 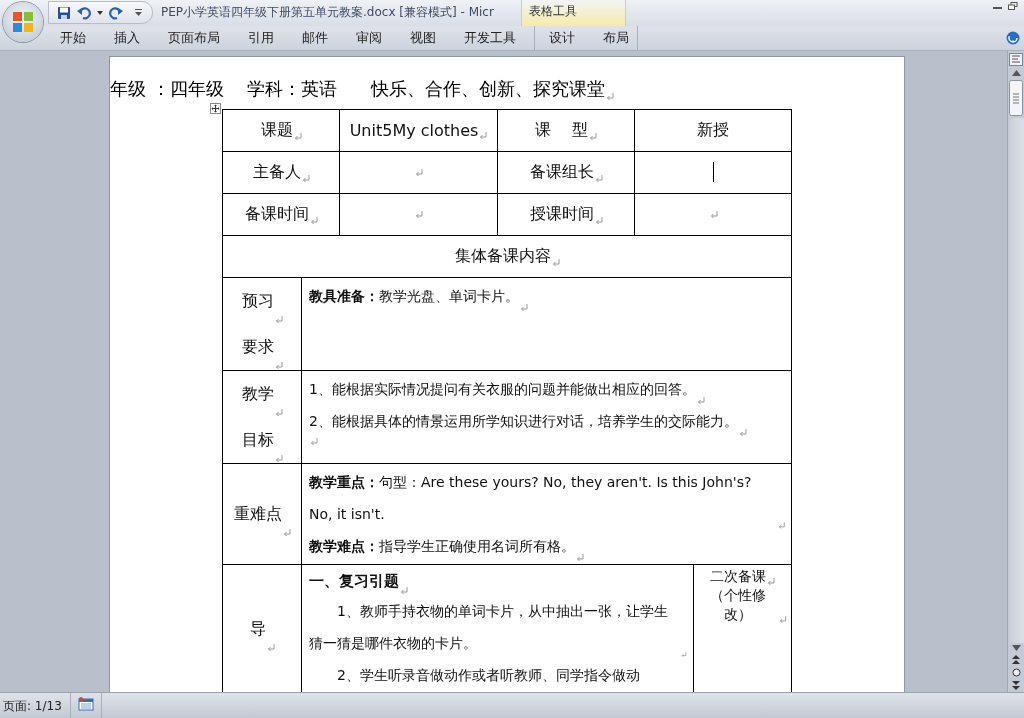 What do you see at coordinates (738, 576) in the screenshot?
I see `side-note: 二次备课` at bounding box center [738, 576].